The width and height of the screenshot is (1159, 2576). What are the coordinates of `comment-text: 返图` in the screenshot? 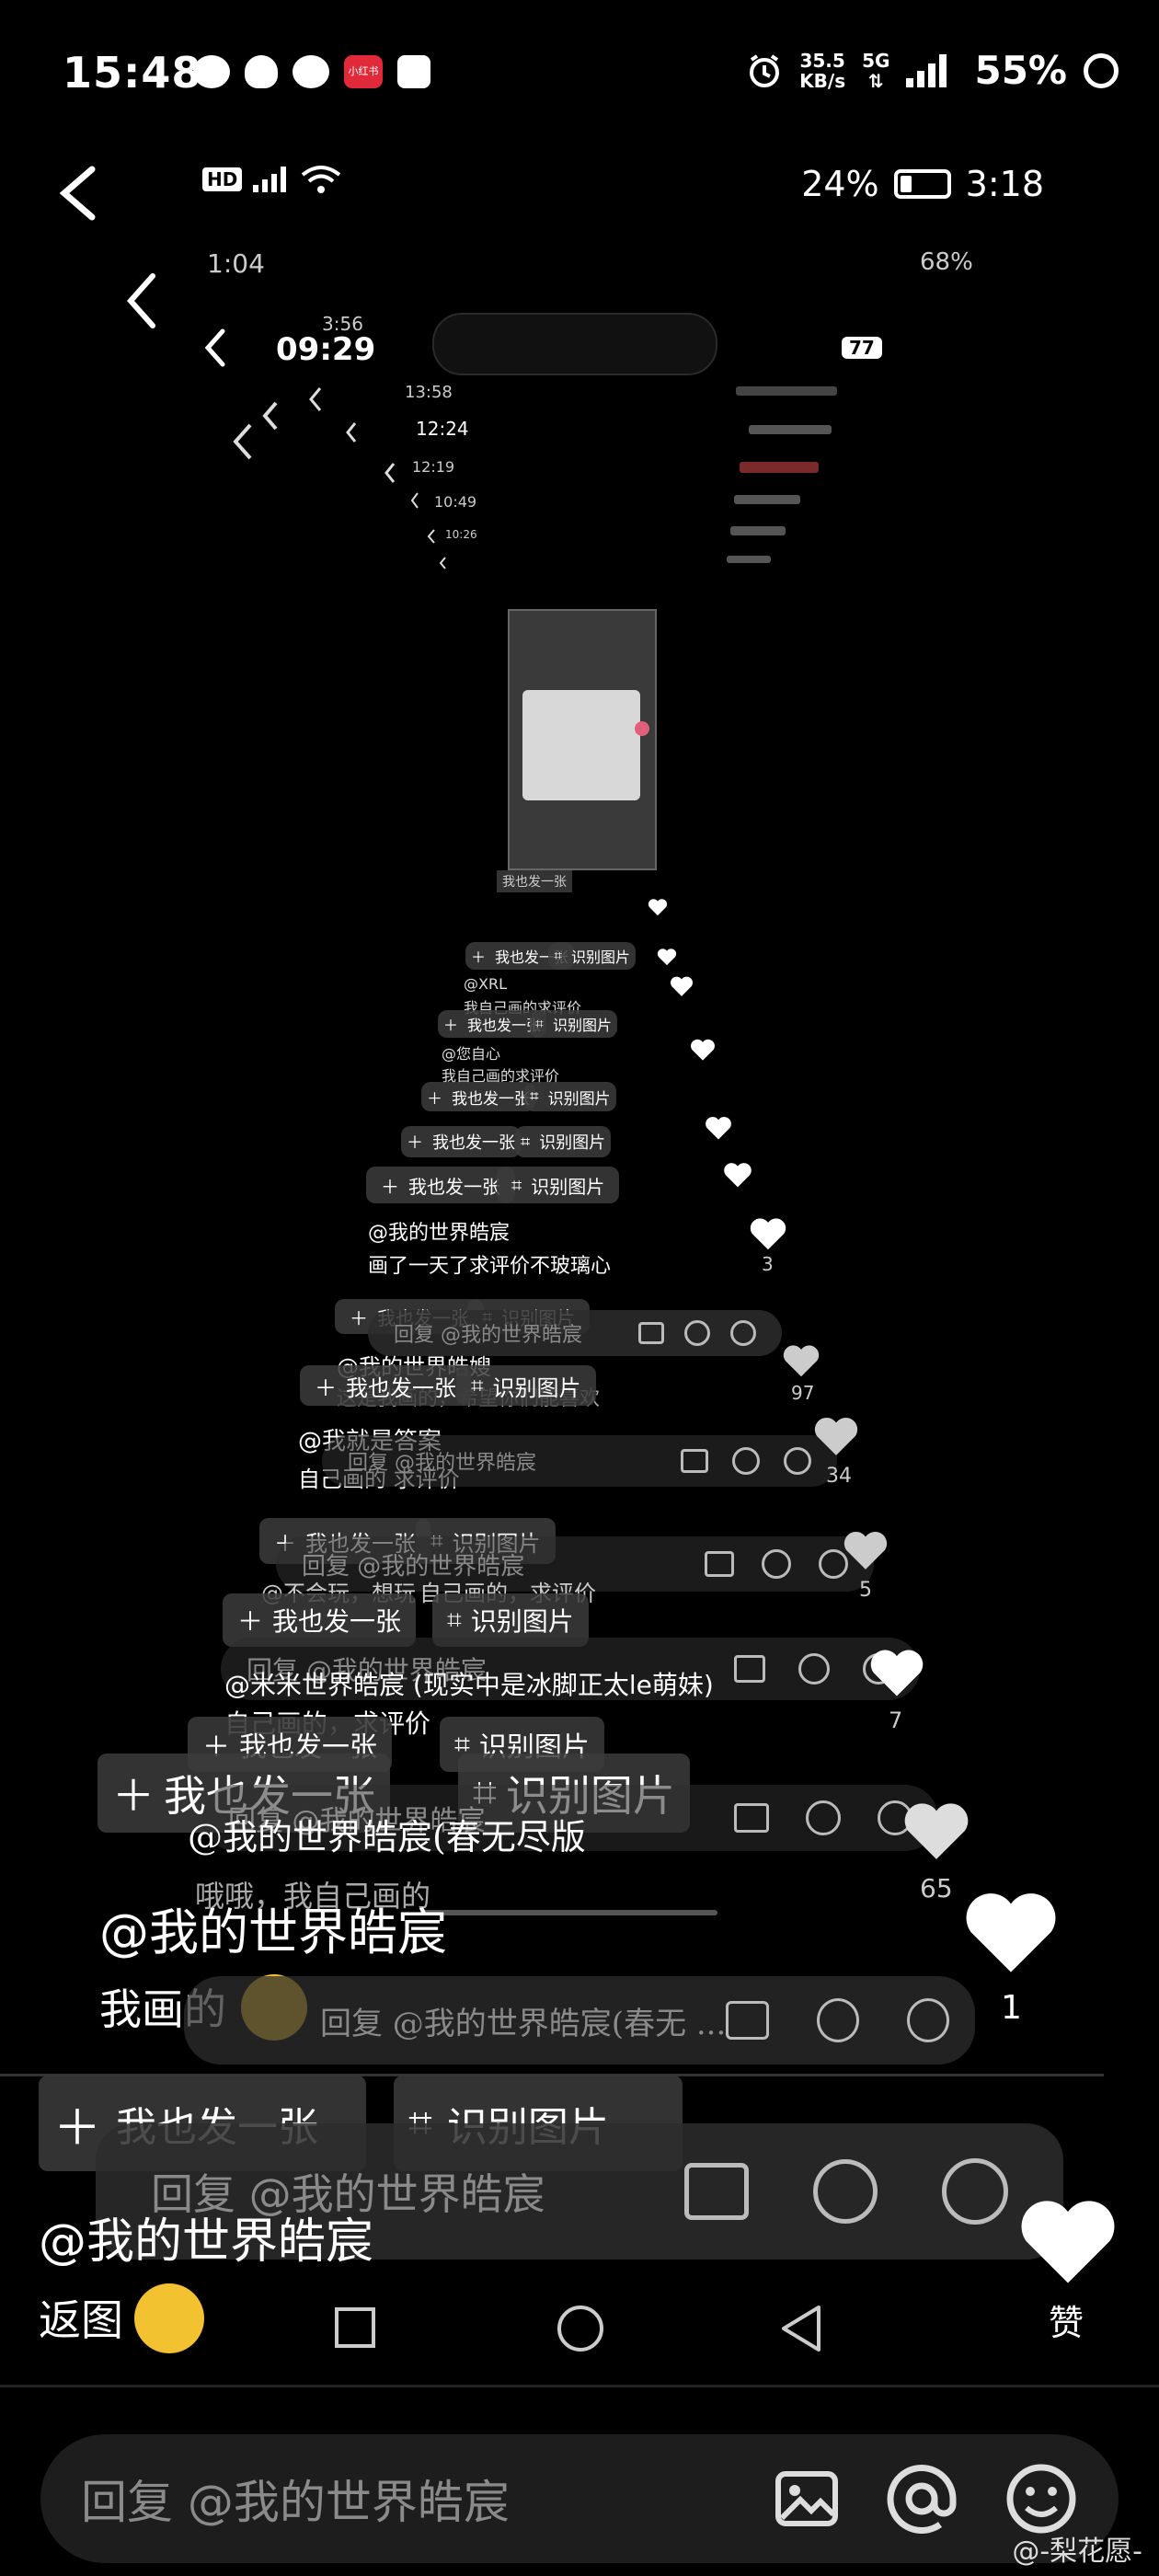 It's located at (81, 2320).